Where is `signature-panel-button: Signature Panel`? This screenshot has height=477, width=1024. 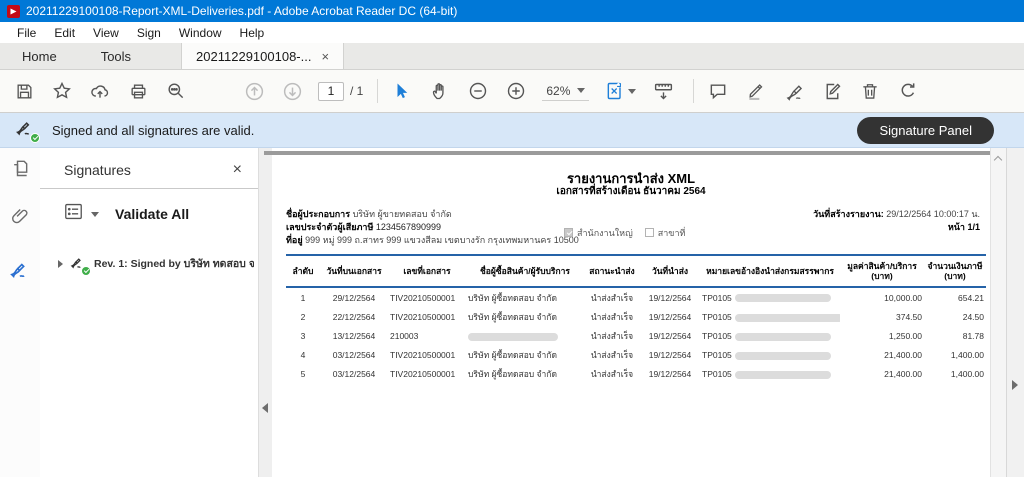
signature-panel-button: Signature Panel is located at coordinates (925, 130).